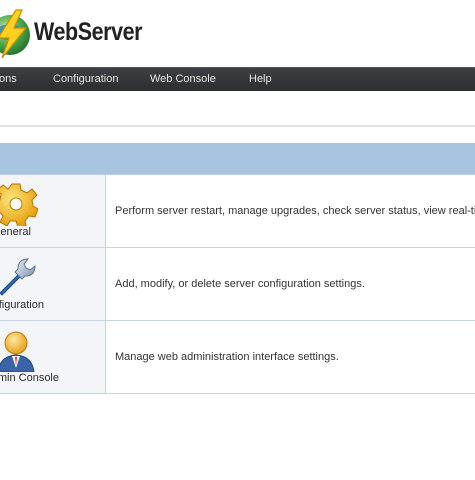  Describe the element at coordinates (22, 305) in the screenshot. I see `category-configuration-label: onfiguration` at that location.